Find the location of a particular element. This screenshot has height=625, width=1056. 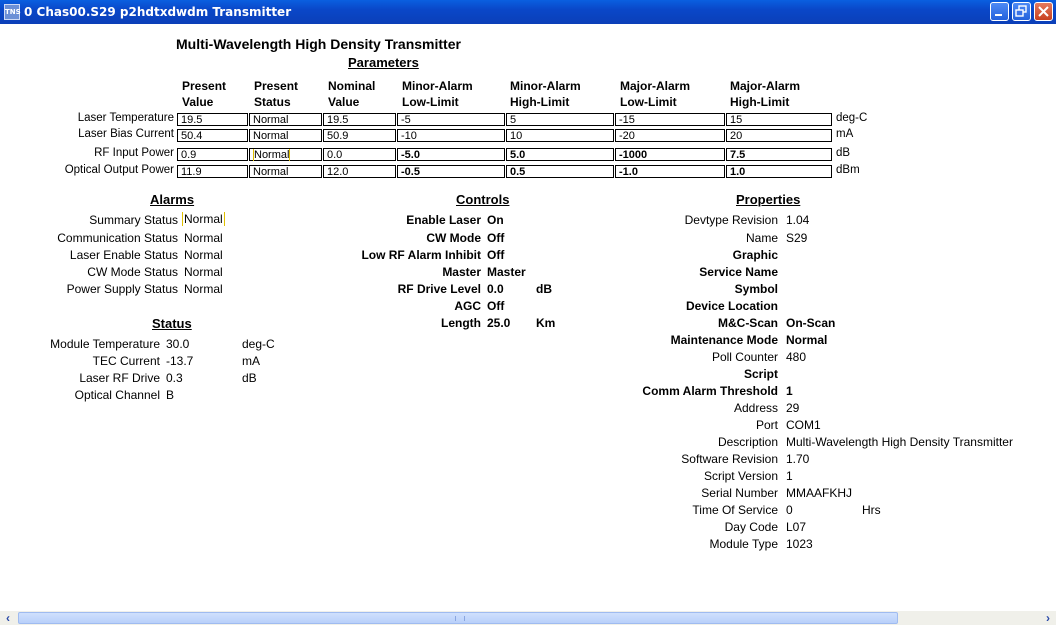

property-value: Normal is located at coordinates (806, 340).